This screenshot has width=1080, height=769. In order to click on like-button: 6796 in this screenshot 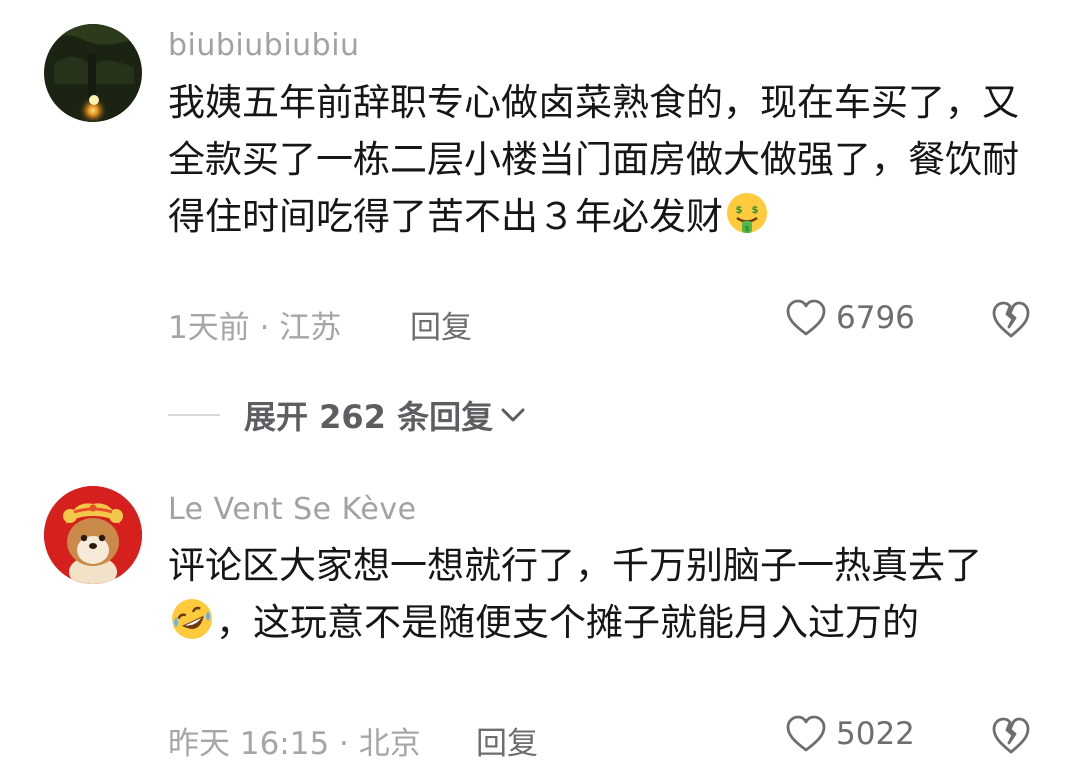, I will do `click(849, 318)`.